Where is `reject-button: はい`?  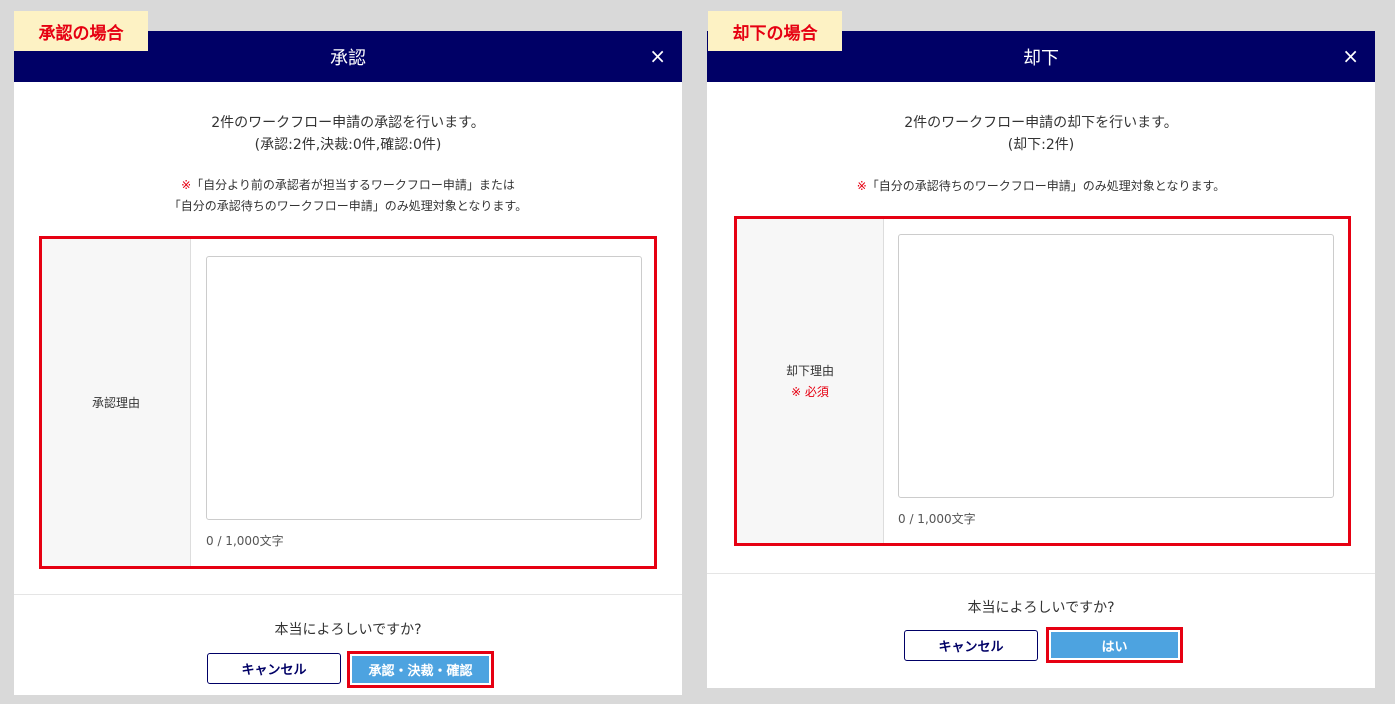 reject-button: はい is located at coordinates (1114, 645).